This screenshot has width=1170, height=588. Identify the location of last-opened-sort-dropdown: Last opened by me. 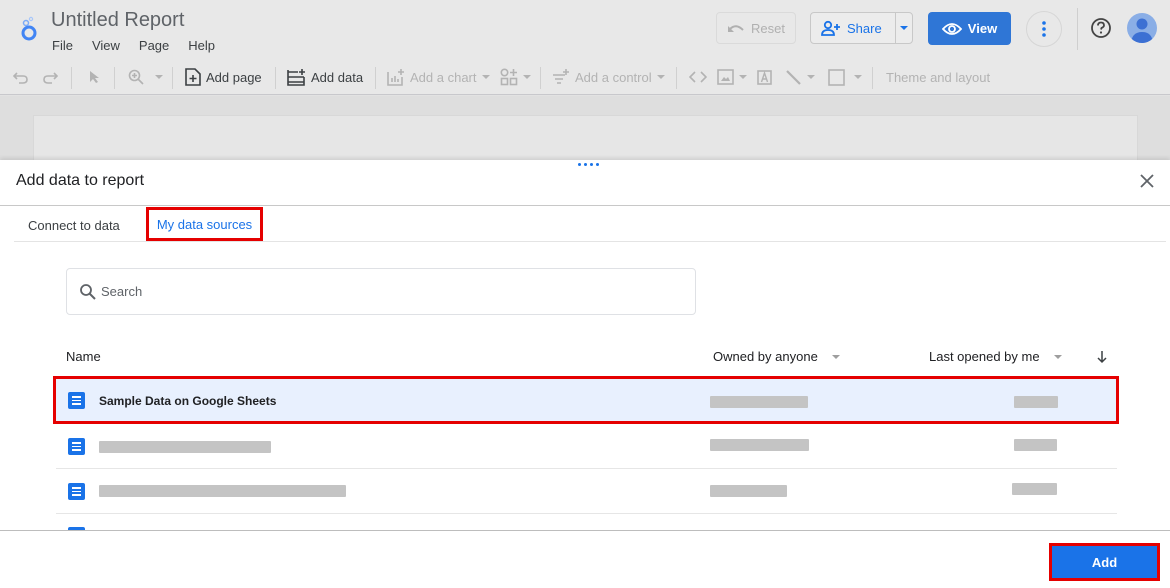
(995, 356).